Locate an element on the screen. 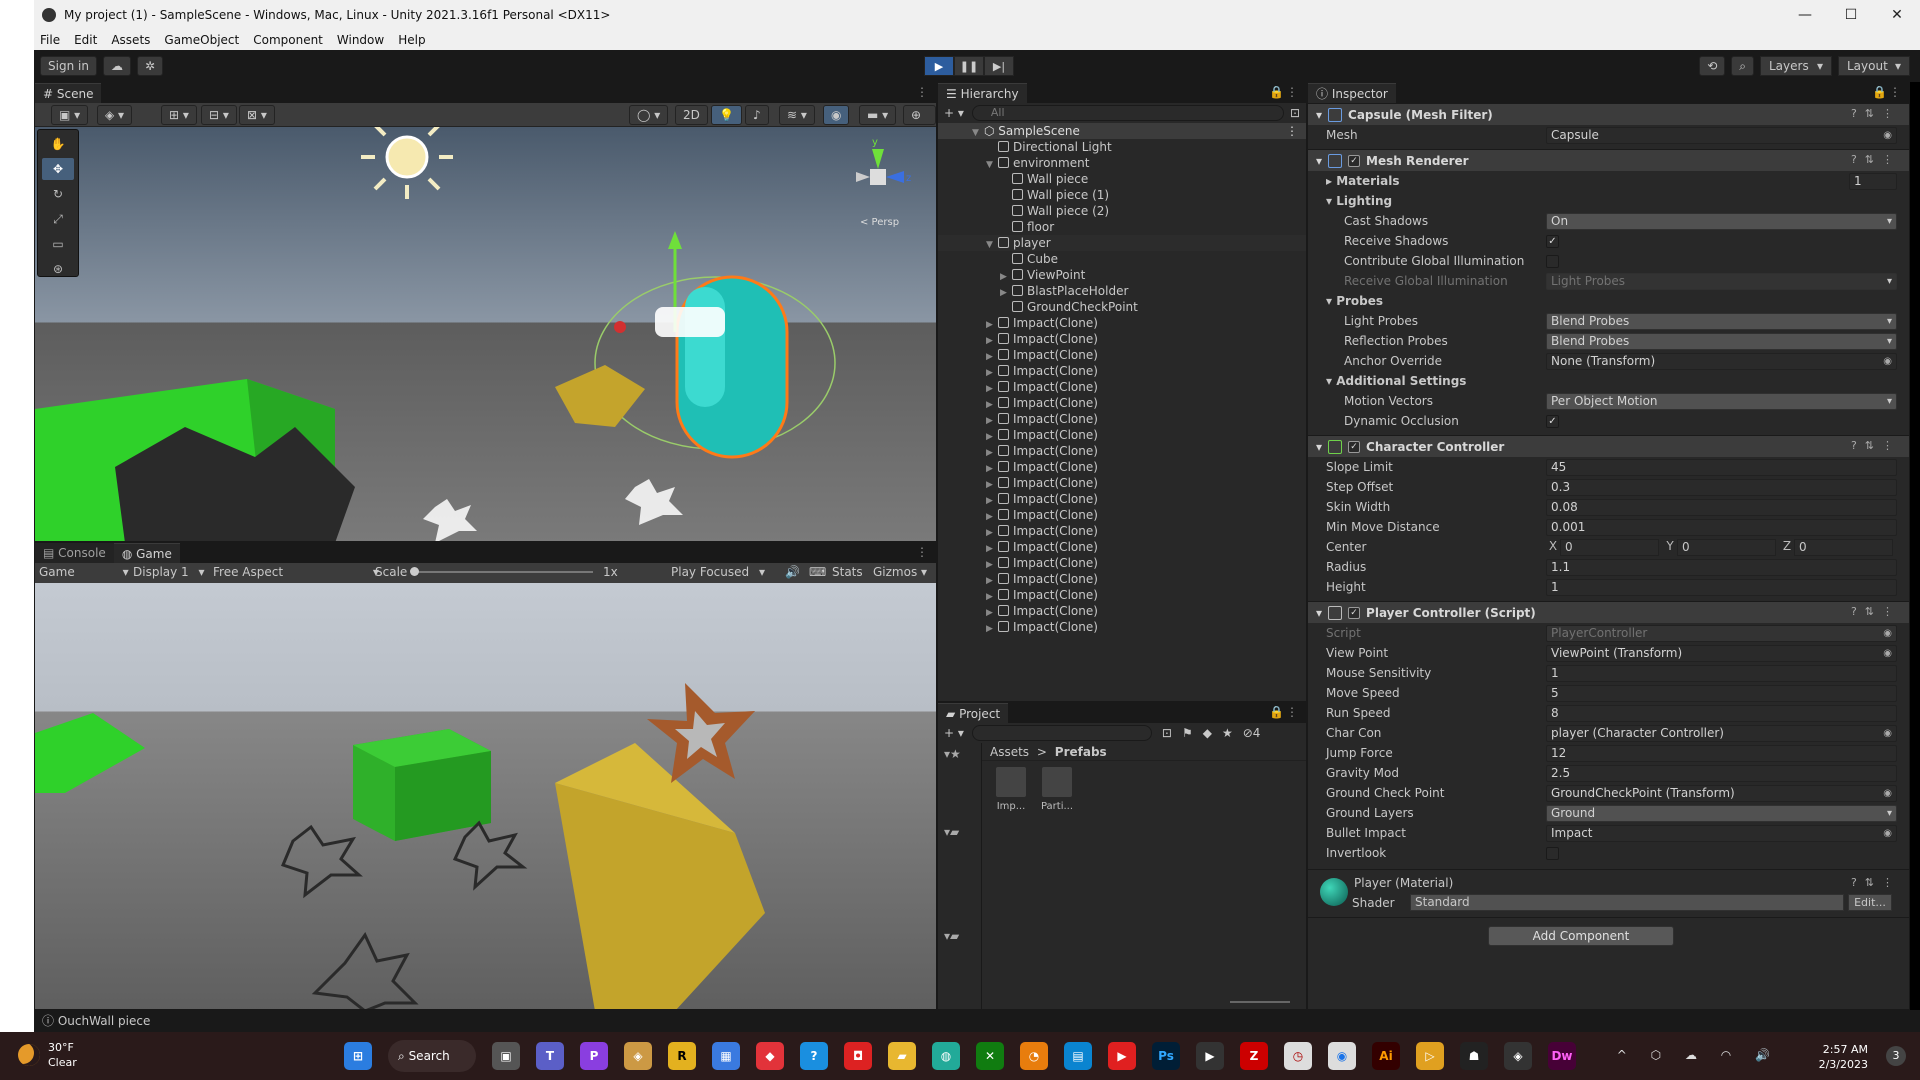 The image size is (1920, 1080). notification-badge: 3 is located at coordinates (1896, 1056).